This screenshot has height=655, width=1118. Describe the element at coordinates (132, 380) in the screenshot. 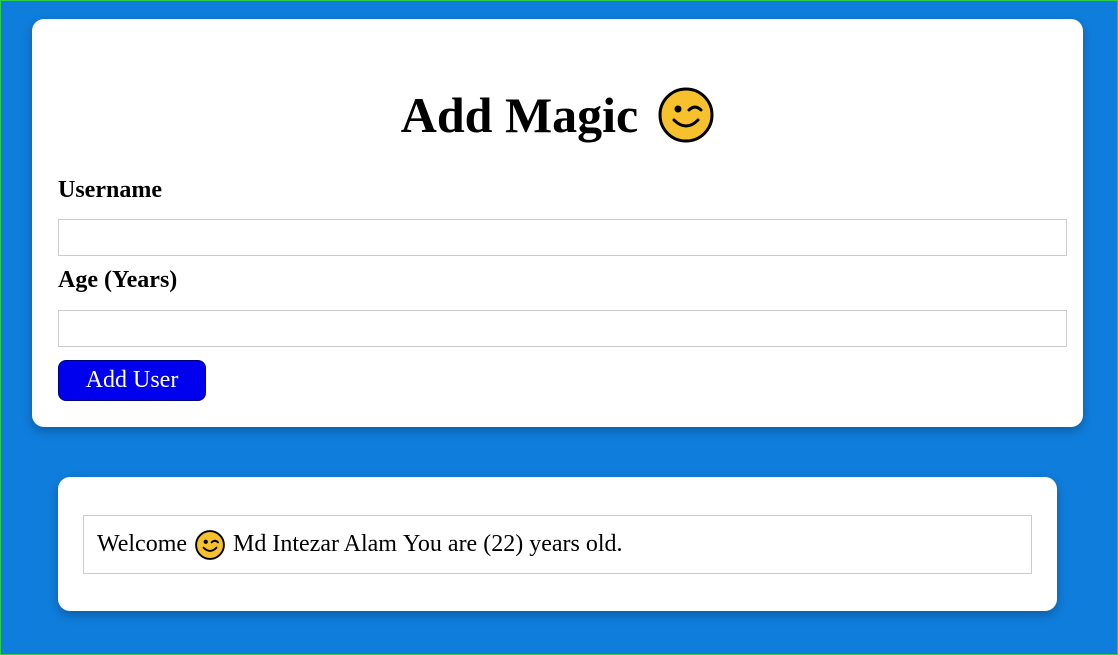

I see `add-user-button: Add User` at that location.